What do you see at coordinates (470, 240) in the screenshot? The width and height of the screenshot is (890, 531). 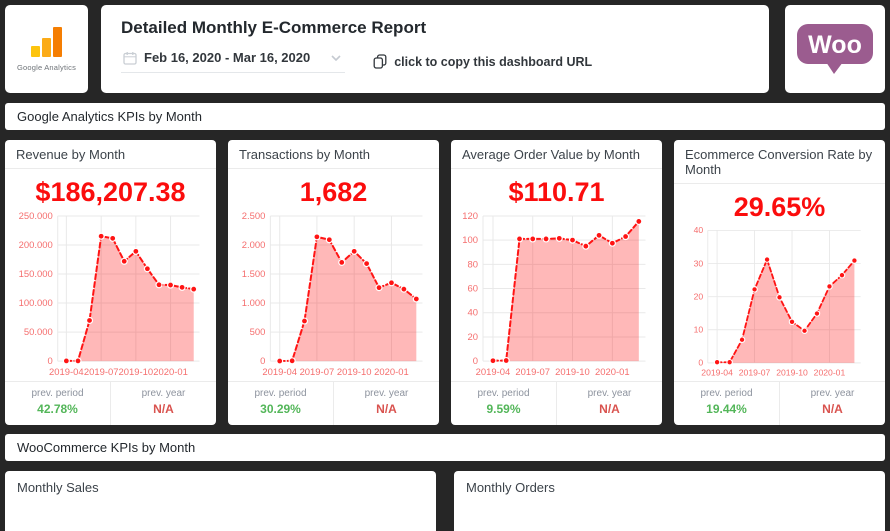 I see `svg-text: 100` at bounding box center [470, 240].